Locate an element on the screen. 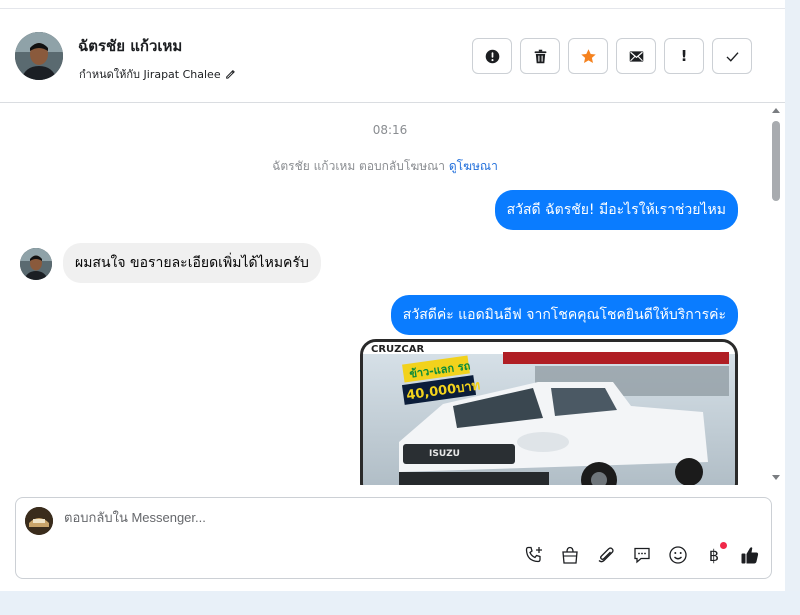 The height and width of the screenshot is (615, 800). ad-reply-notice: ฉัตรชัย แก้วเหม ตอบกลับโฆษณา ดูโฆษณา is located at coordinates (384, 166).